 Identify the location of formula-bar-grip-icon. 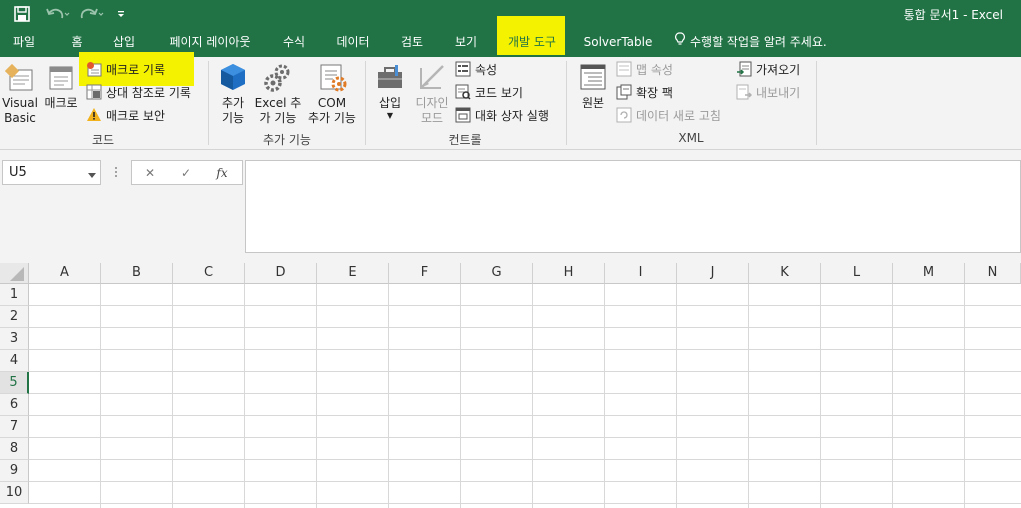
(116, 172).